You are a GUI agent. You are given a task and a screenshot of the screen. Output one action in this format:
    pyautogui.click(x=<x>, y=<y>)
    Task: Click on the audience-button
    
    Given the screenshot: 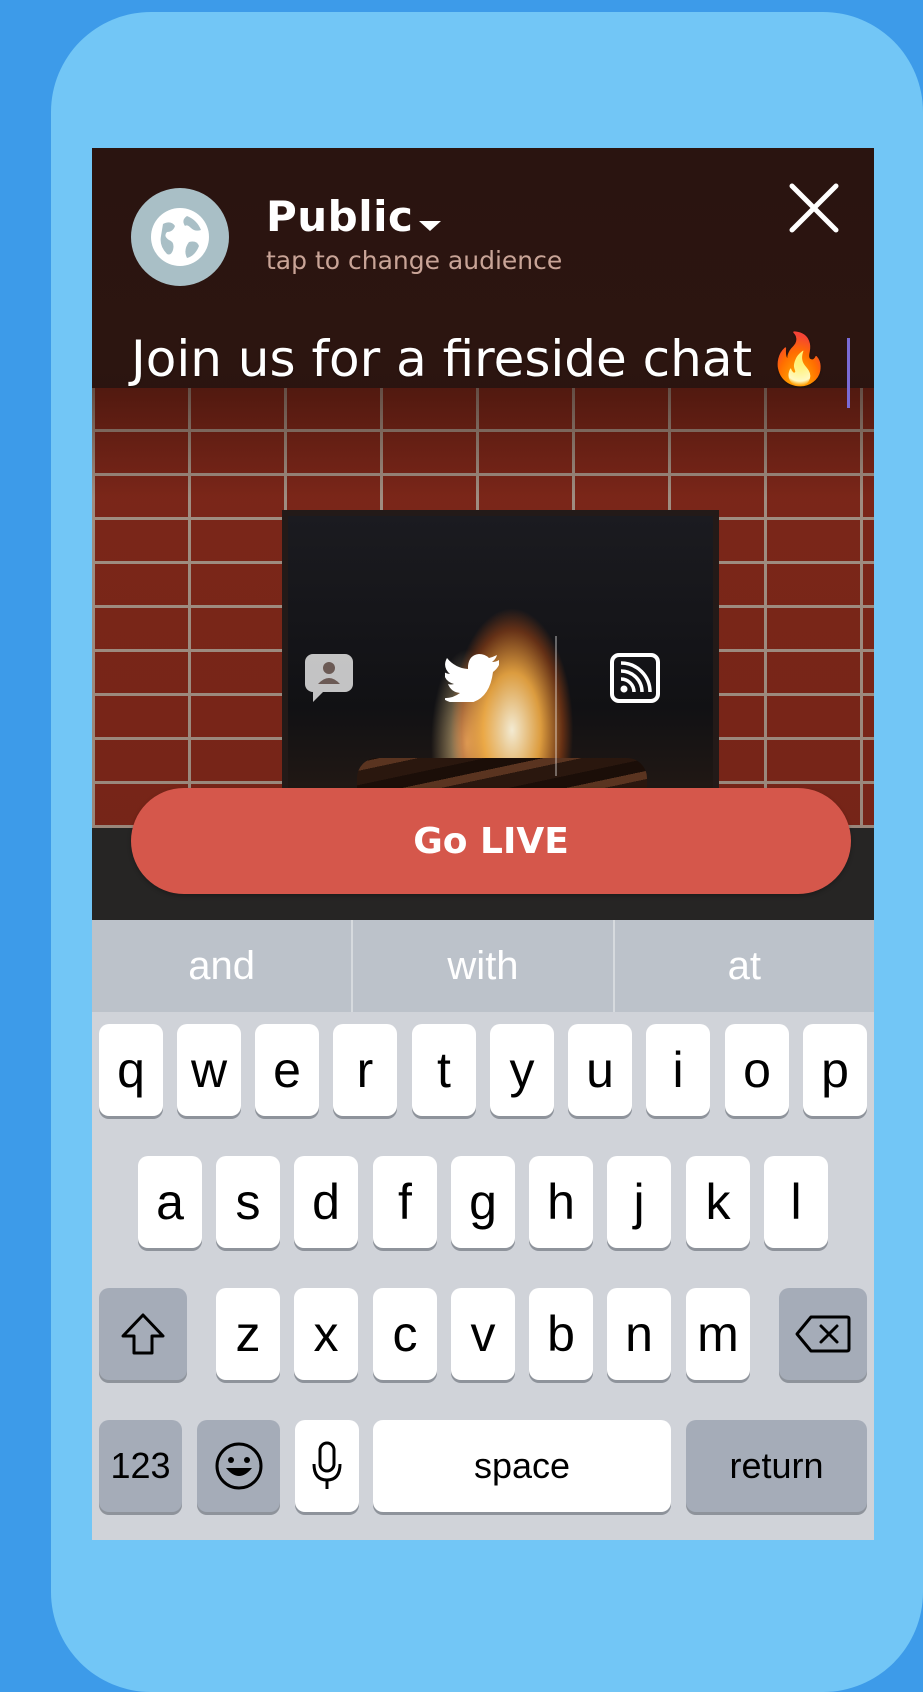 What is the action you would take?
    pyautogui.click(x=180, y=237)
    